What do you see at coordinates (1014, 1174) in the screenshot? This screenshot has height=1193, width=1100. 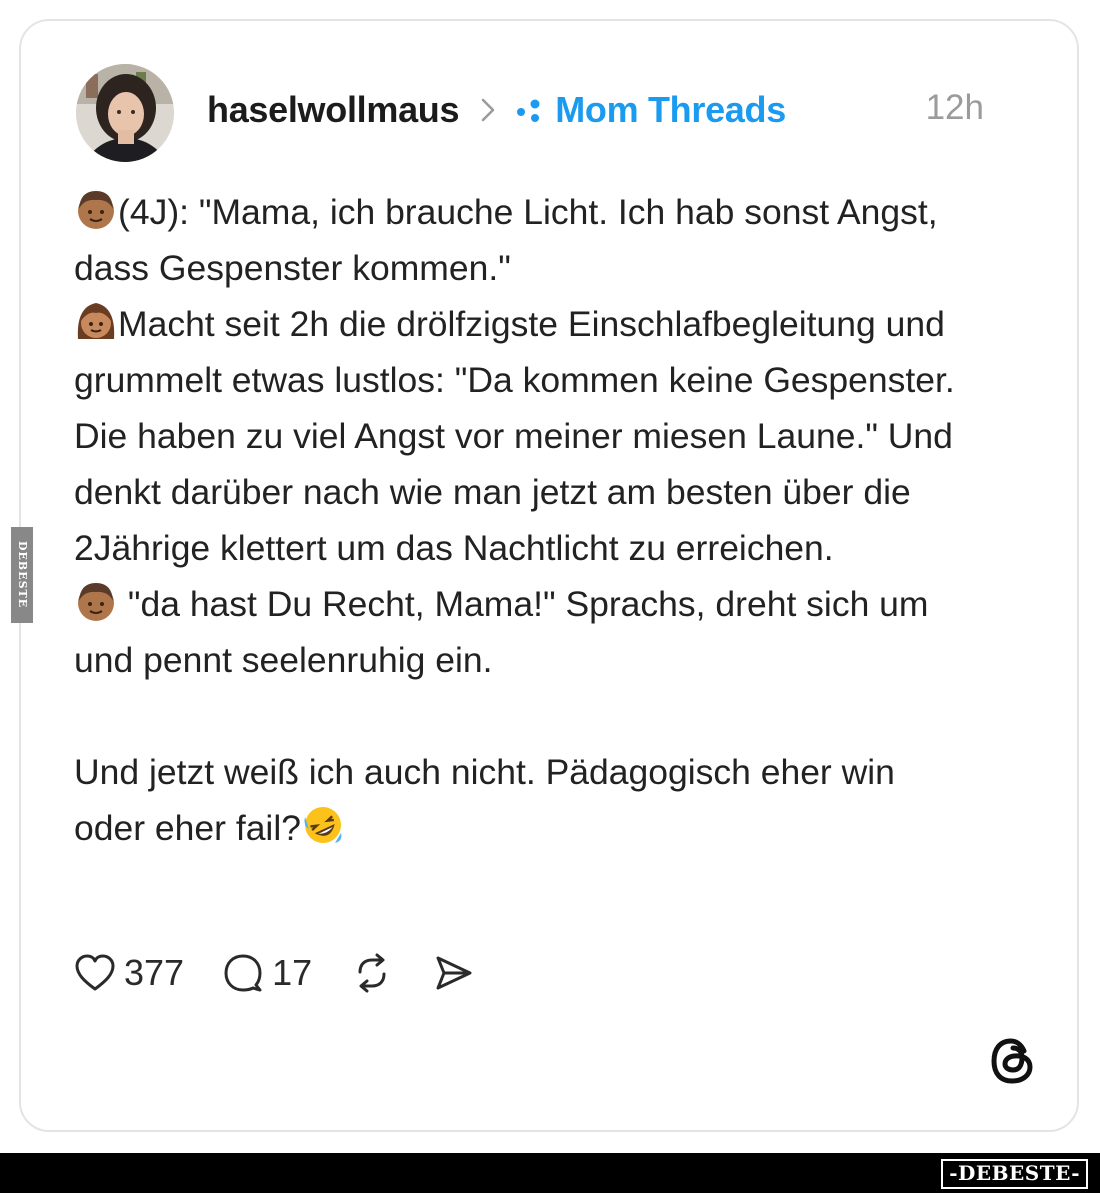 I see `footer-watermark: -DEBESTE-` at bounding box center [1014, 1174].